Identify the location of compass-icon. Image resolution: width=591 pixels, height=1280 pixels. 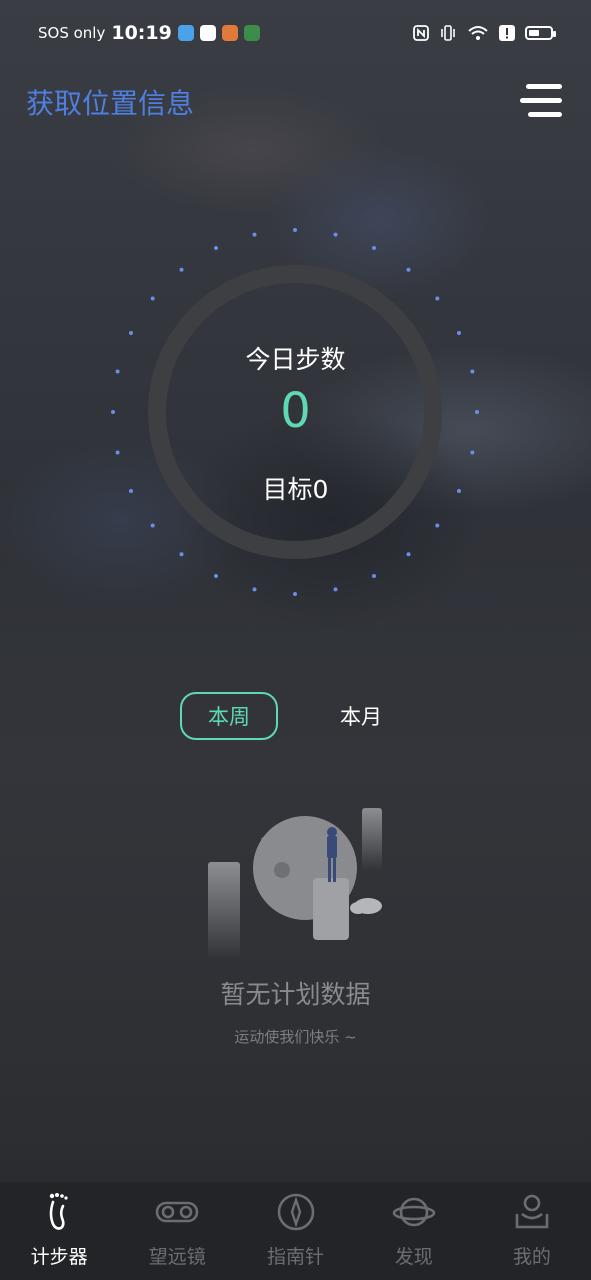
(296, 1212).